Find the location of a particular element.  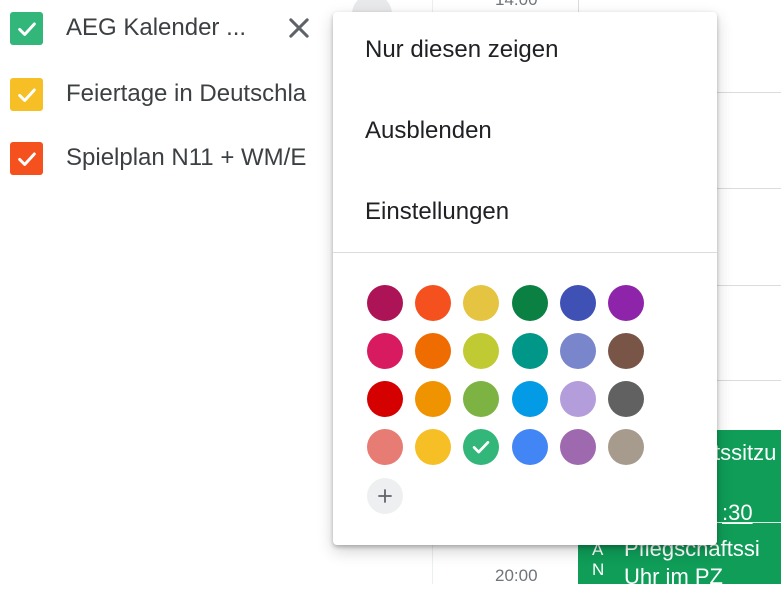

menu-divider is located at coordinates (525, 252).